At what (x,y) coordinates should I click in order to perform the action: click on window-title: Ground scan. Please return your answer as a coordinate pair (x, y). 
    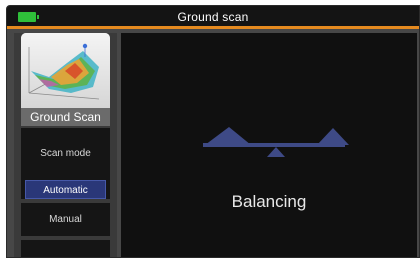
    Looking at the image, I should click on (213, 17).